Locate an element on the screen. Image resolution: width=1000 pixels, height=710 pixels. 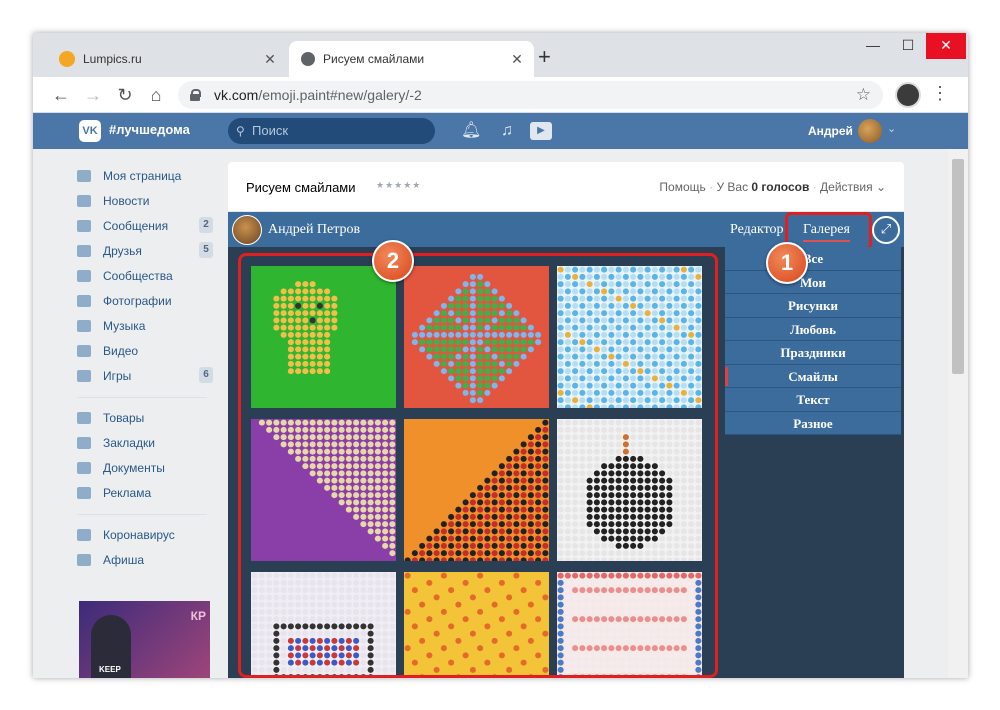
category-item: Любовь is located at coordinates (813, 329).